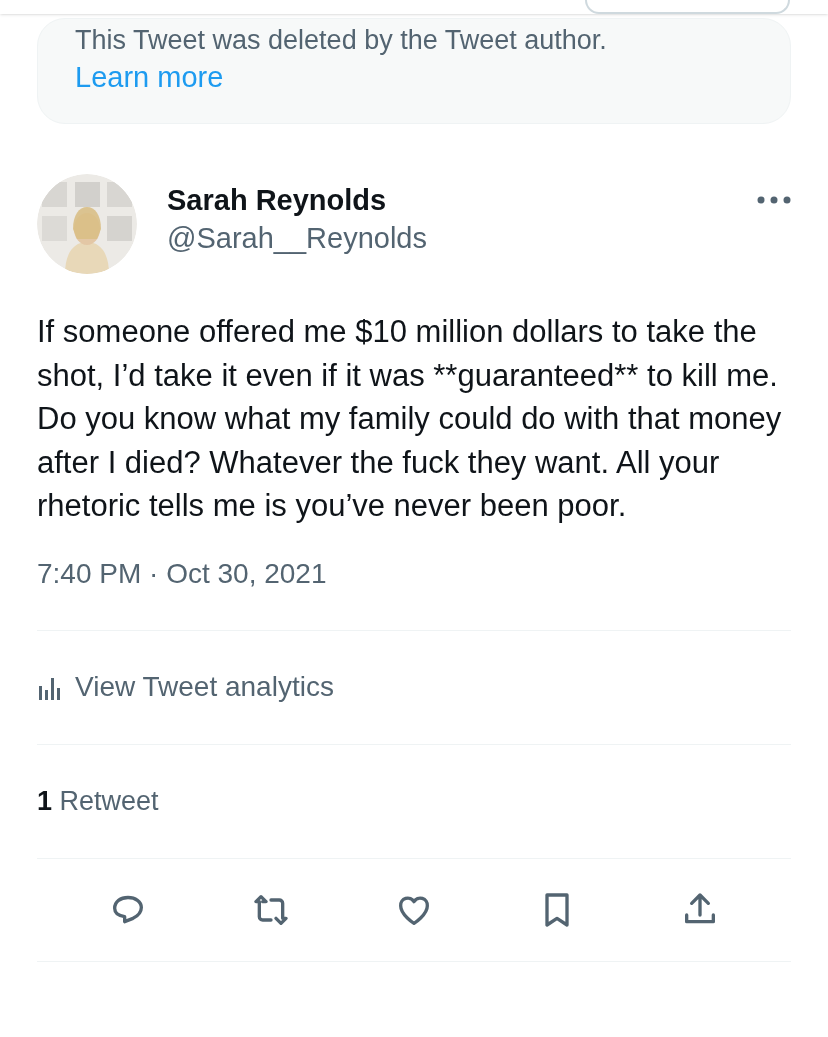 The width and height of the screenshot is (828, 1037). Describe the element at coordinates (185, 687) in the screenshot. I see `analytics-button: View Tweet analytics` at that location.